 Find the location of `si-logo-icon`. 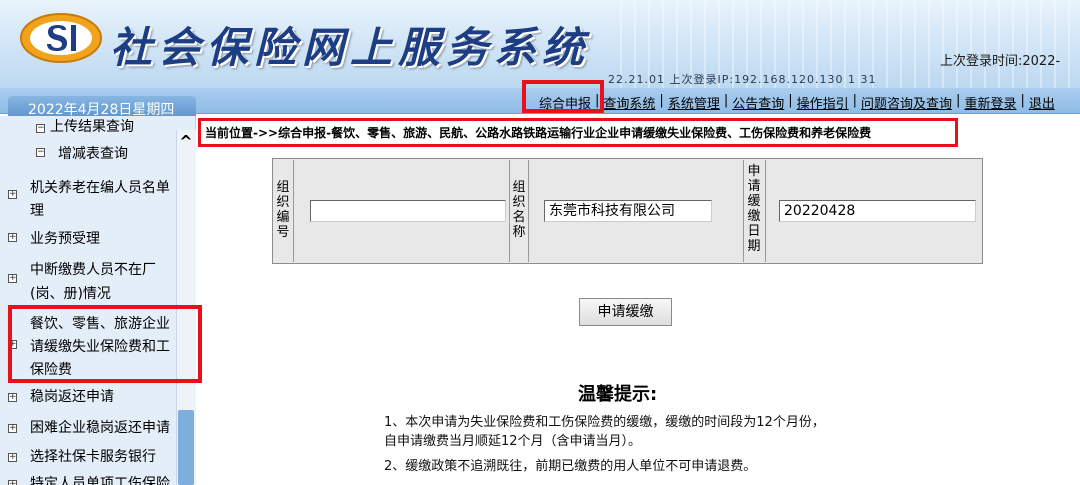

si-logo-icon is located at coordinates (61, 38).